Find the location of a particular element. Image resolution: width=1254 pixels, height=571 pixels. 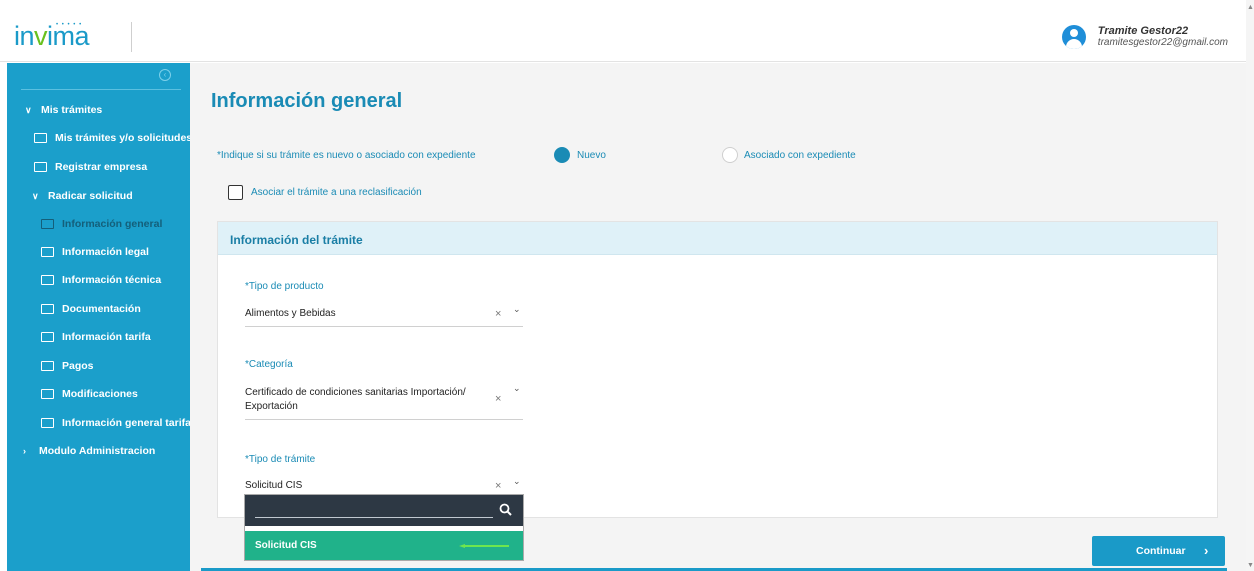

sidebar-item-documentacion: Documentación is located at coordinates (91, 309).